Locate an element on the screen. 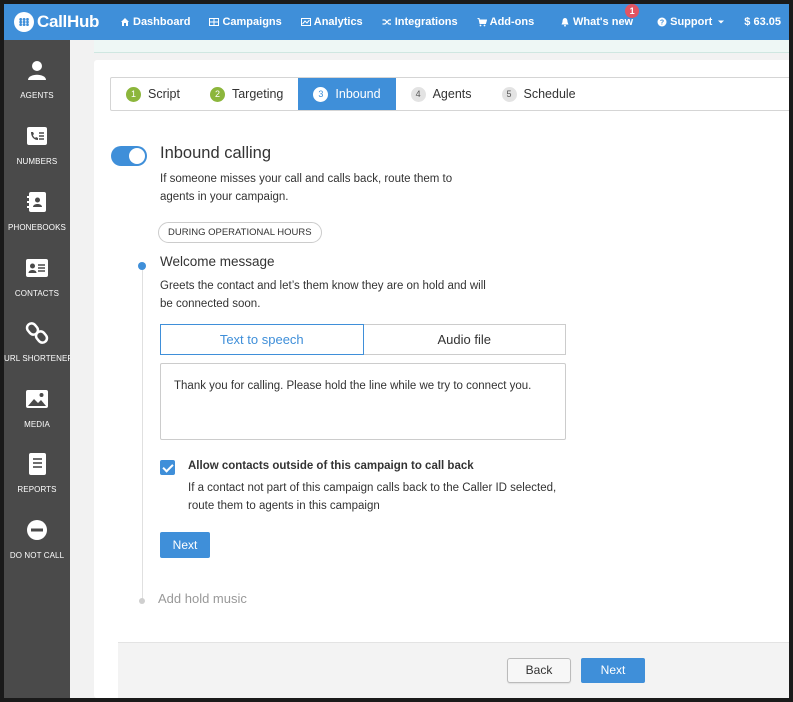  block-icon is located at coordinates (37, 530).